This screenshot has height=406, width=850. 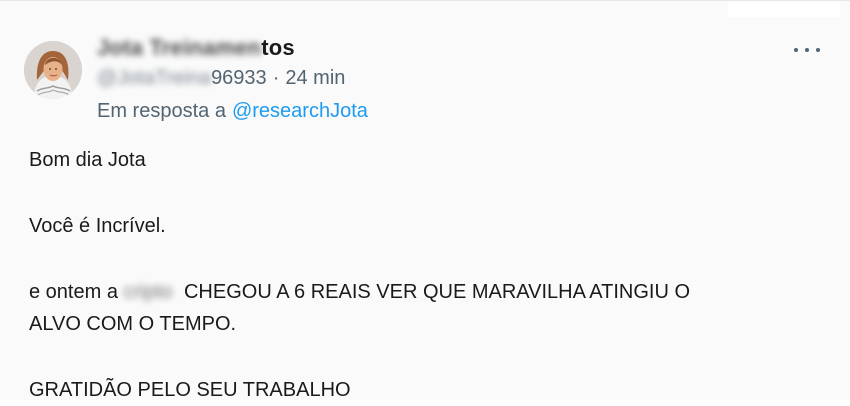 What do you see at coordinates (87, 160) in the screenshot?
I see `paragraph-1: Bom dia Jota` at bounding box center [87, 160].